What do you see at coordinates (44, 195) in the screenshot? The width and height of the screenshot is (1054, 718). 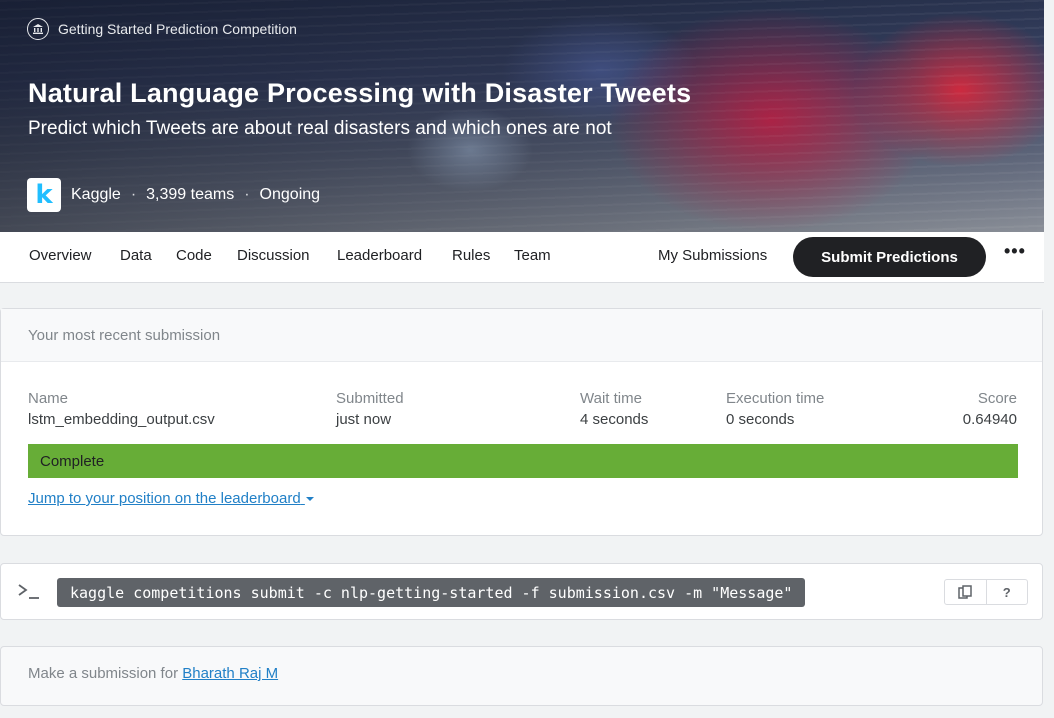 I see `kaggle-logo-icon: k` at bounding box center [44, 195].